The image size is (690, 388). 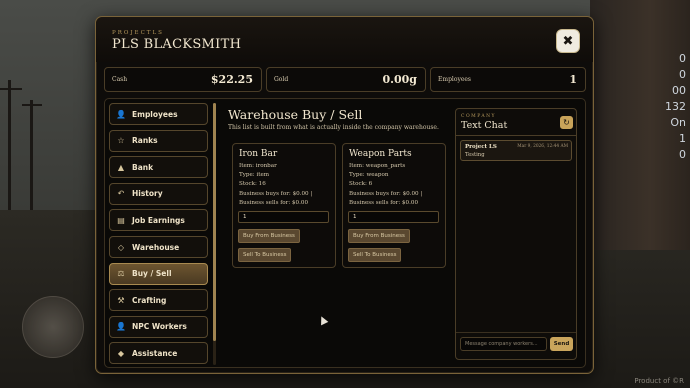 I want to click on refresh-button: ↻, so click(x=566, y=122).